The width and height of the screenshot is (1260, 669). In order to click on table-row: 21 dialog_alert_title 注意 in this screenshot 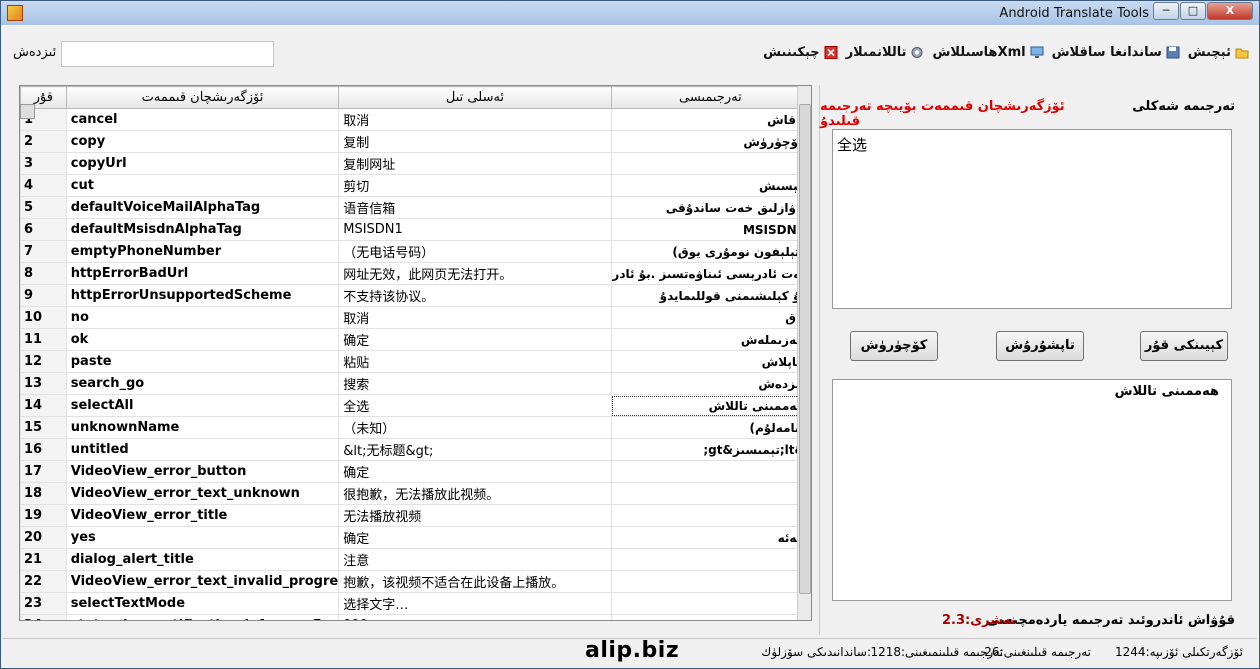, I will do `click(415, 559)`.